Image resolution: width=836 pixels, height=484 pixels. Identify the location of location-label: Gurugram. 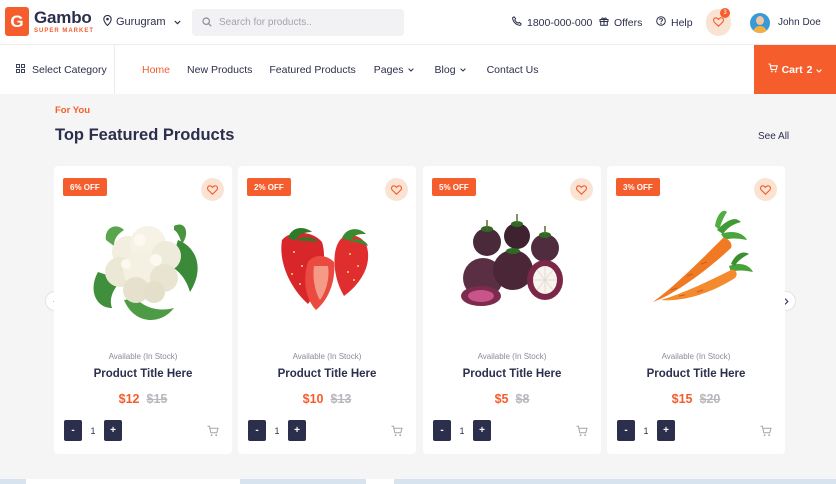
(141, 22).